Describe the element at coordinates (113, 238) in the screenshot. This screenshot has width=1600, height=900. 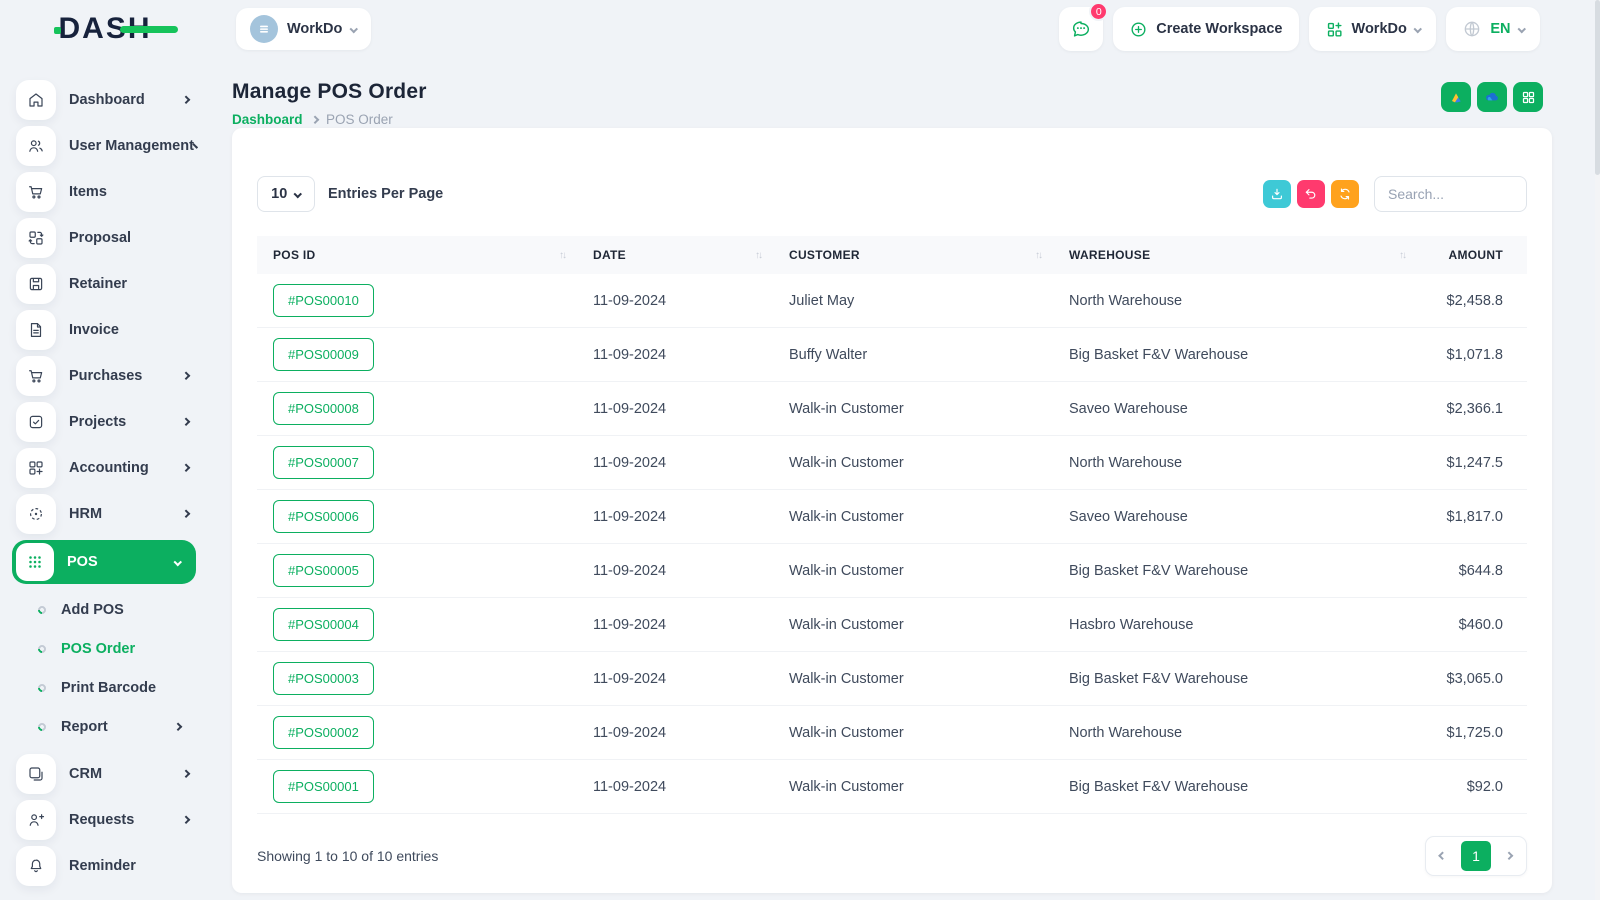
I see `sidebar-item-proposal: Proposal` at that location.